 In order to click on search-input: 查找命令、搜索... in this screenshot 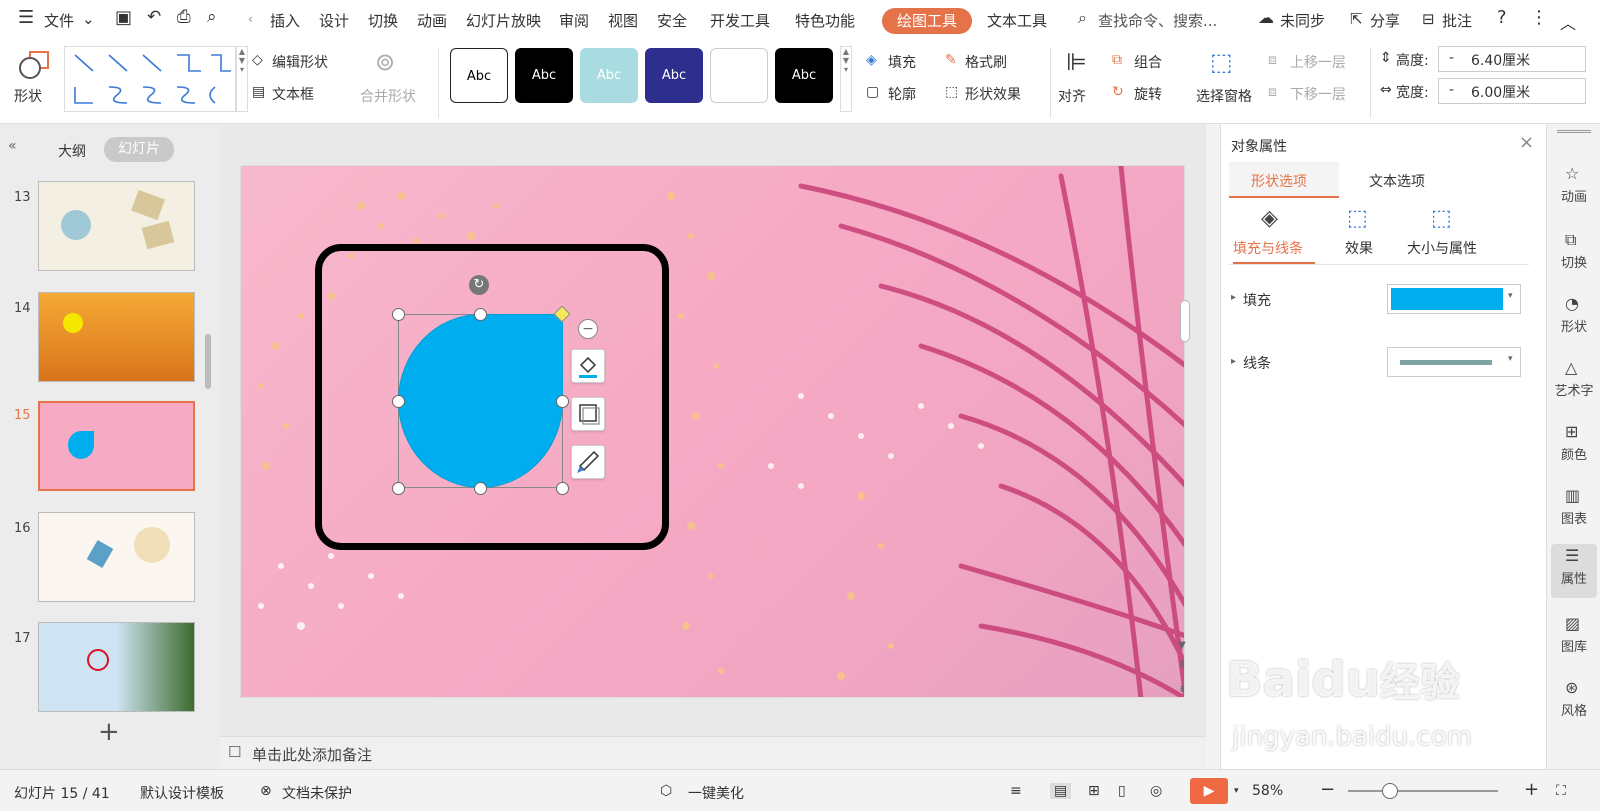, I will do `click(1157, 20)`.